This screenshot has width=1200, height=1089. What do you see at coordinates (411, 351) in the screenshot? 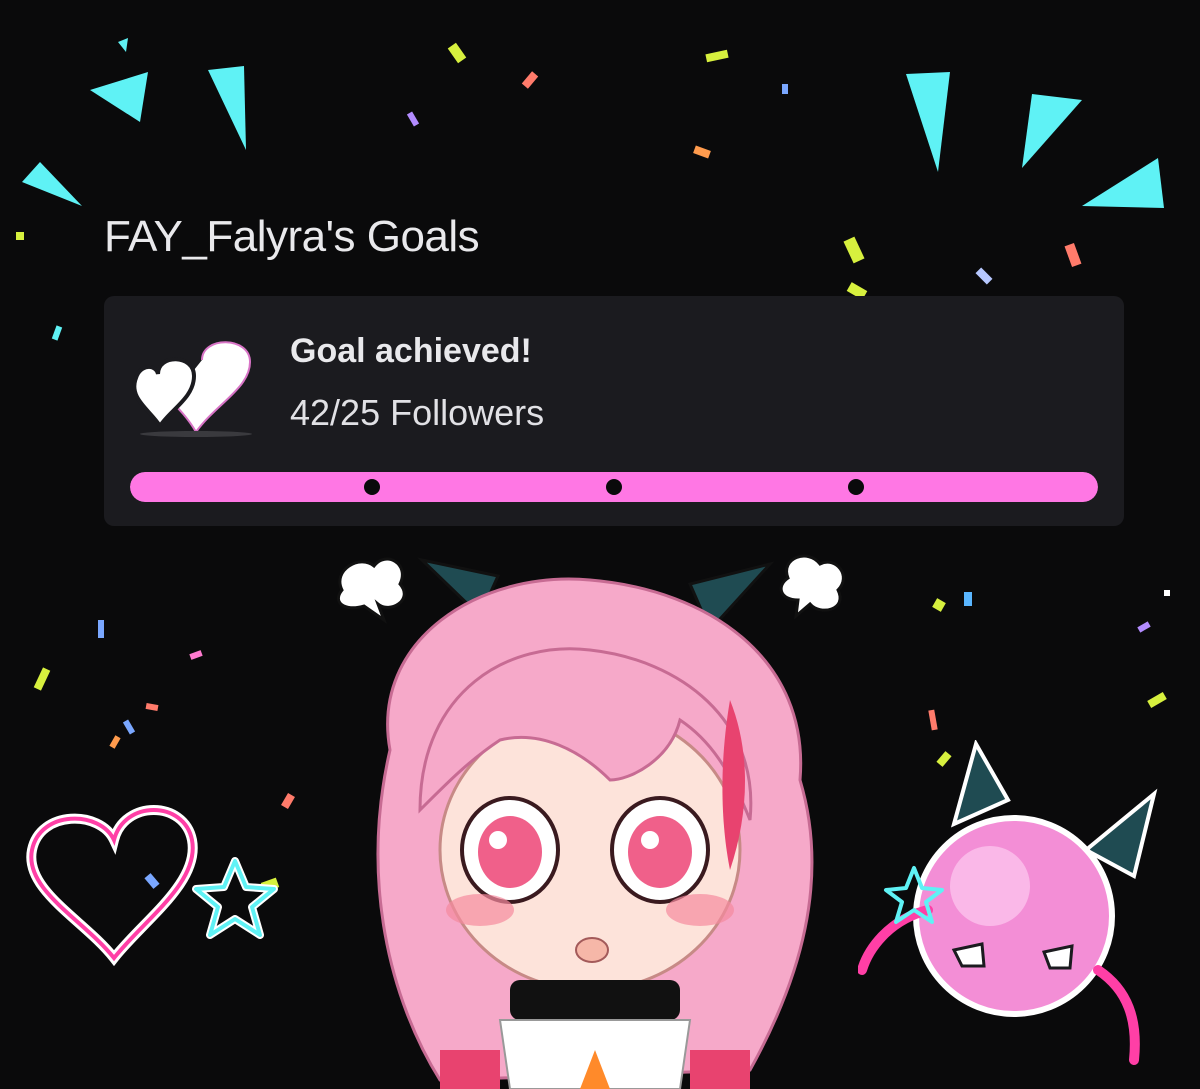
I see `goal-status-text: Goal achieved!` at bounding box center [411, 351].